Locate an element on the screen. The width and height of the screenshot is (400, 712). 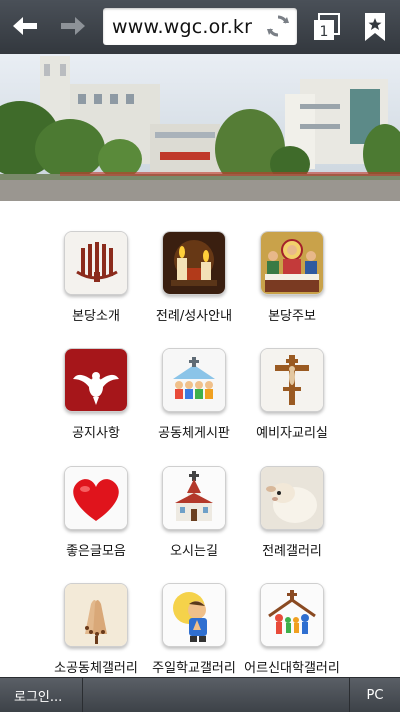
back-arrow-icon is located at coordinates (25, 26).